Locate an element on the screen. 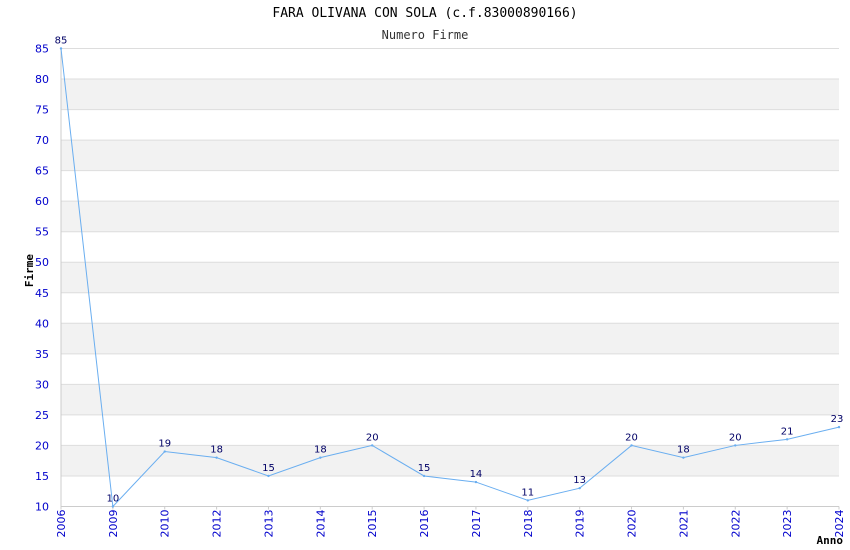 The width and height of the screenshot is (850, 550). x-tick-label: 2023 is located at coordinates (787, 524).